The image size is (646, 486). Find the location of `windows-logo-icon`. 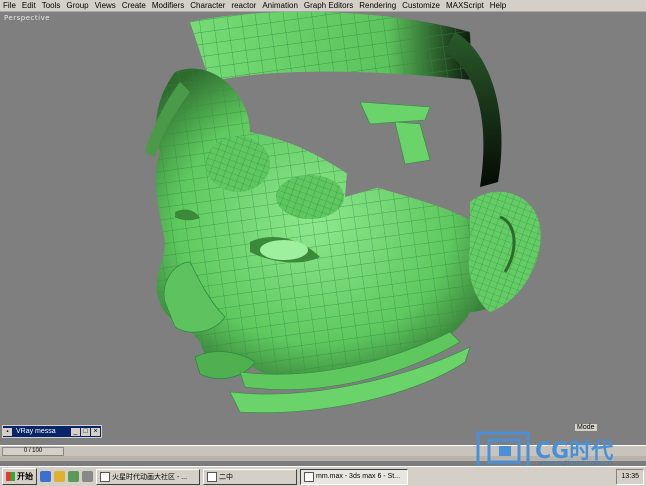

windows-logo-icon is located at coordinates (10, 476).